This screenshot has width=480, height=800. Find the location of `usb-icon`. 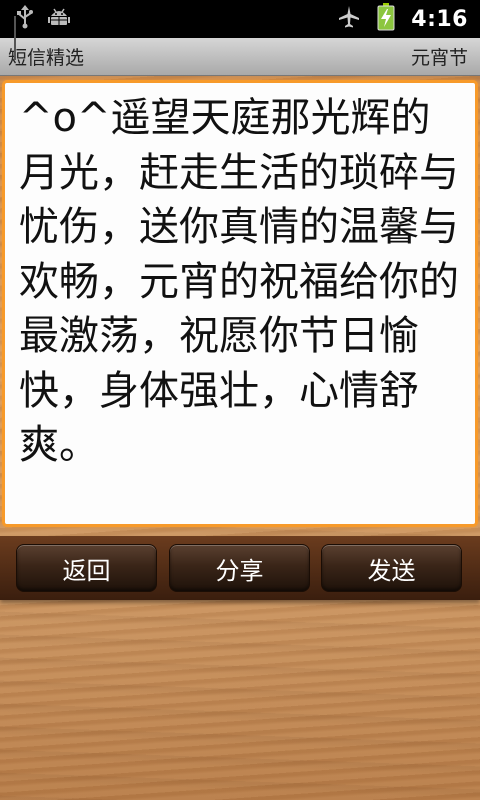

usb-icon is located at coordinates (25, 19).